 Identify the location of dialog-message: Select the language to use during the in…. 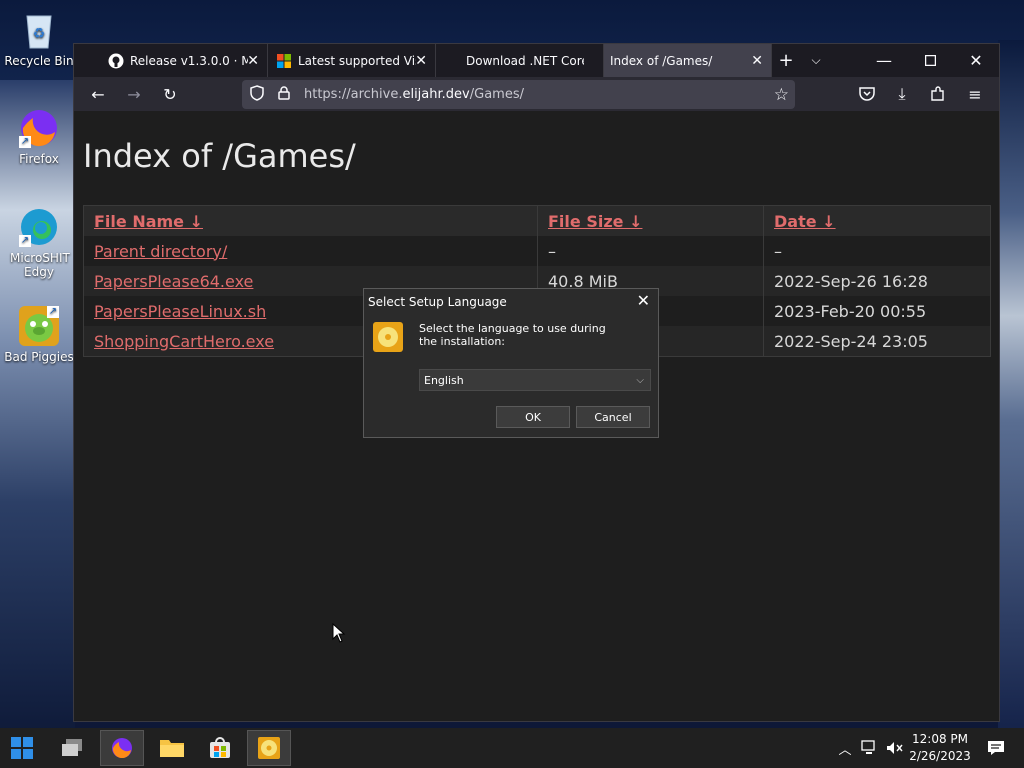
(512, 335).